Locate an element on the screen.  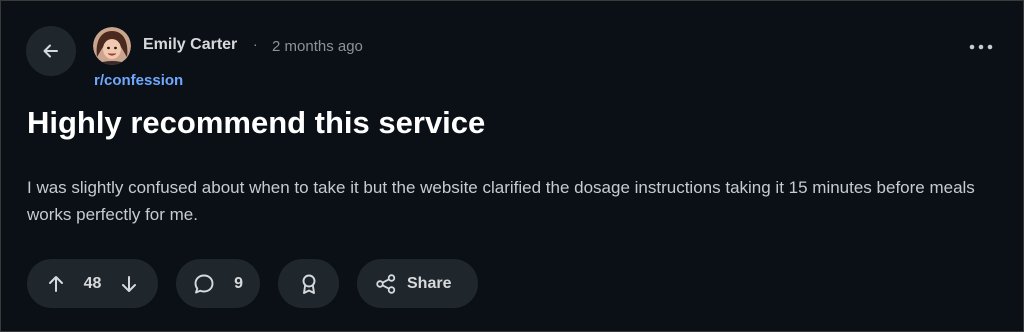
arrow-up-icon is located at coordinates (56, 283).